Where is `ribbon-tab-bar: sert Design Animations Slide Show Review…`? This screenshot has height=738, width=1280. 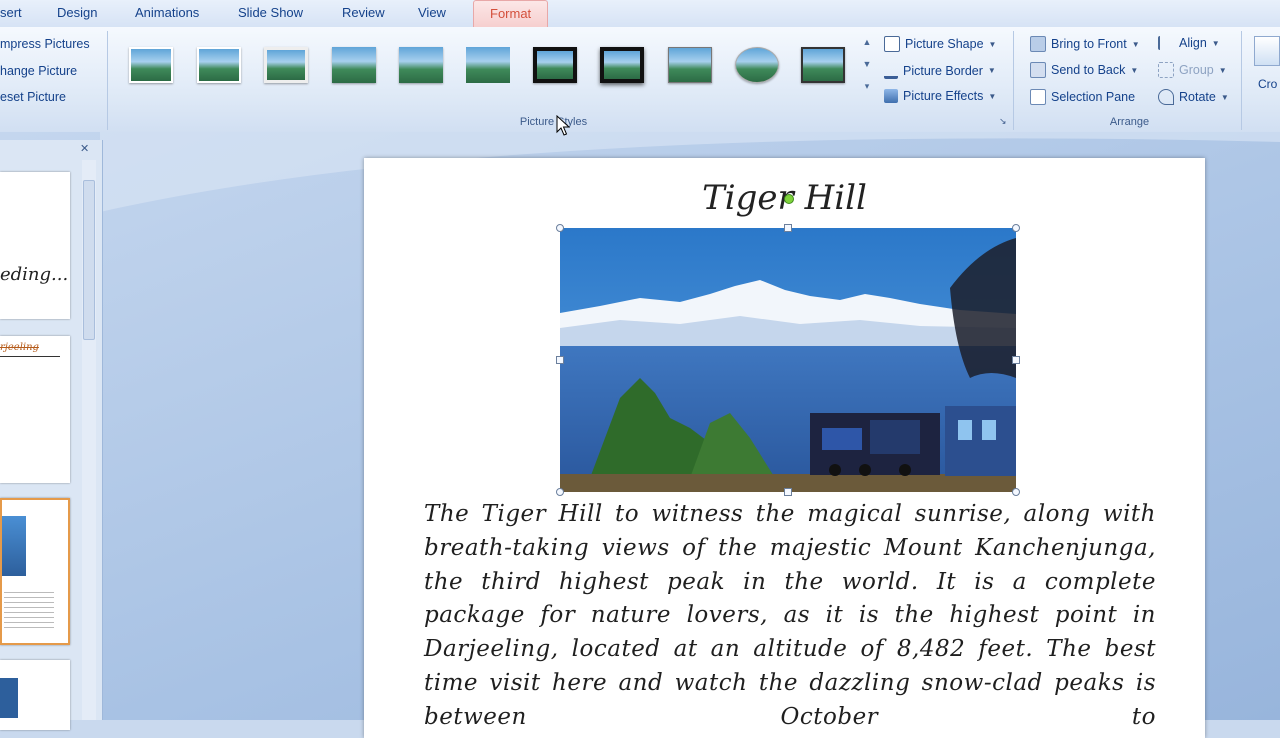
ribbon-tab-bar: sert Design Animations Slide Show Review… is located at coordinates (640, 14).